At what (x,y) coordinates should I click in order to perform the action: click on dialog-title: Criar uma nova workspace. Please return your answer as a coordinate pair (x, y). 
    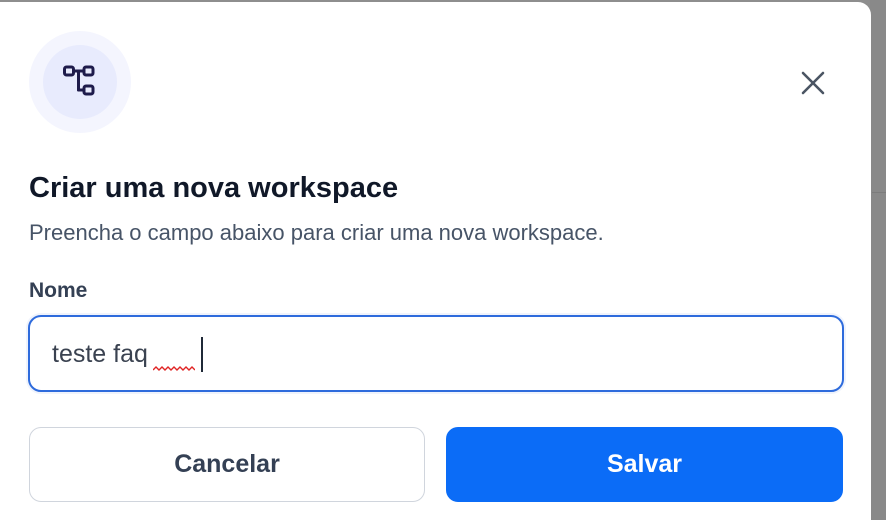
    Looking at the image, I should click on (214, 188).